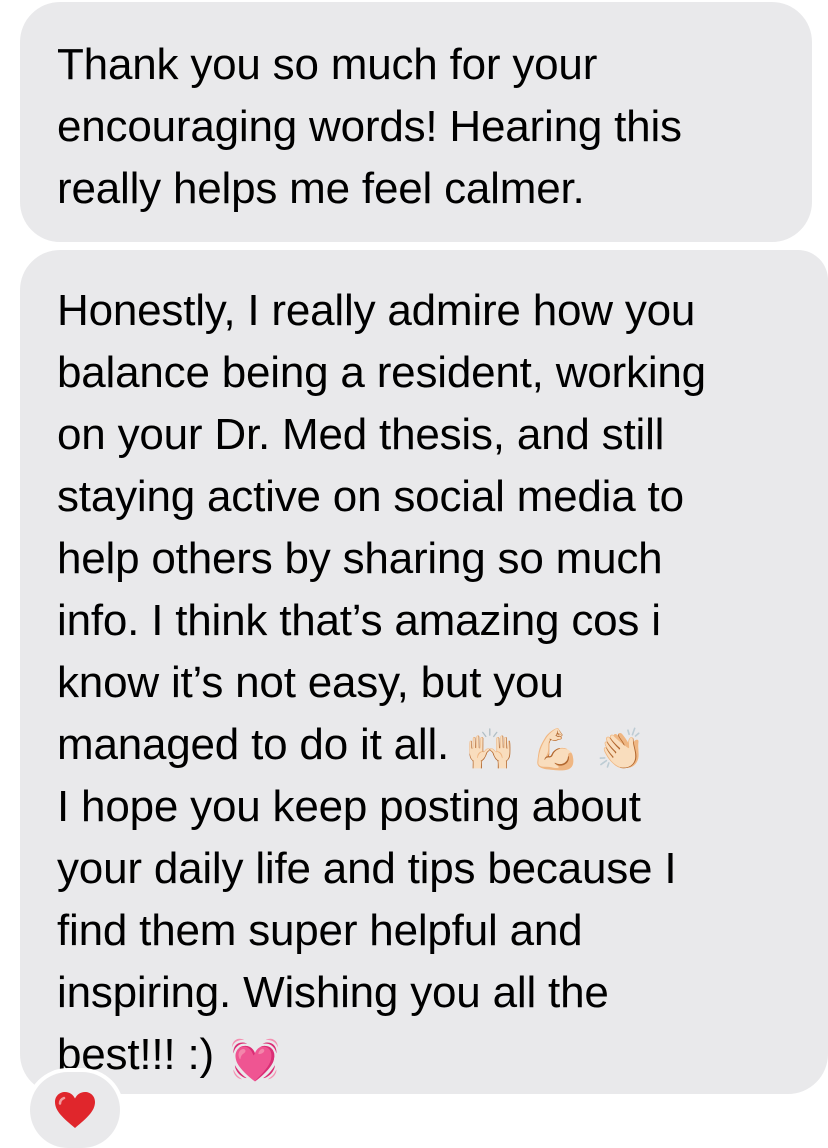 The height and width of the screenshot is (1148, 828). I want to click on message-text-line: inspiring. Wishing you all the, so click(333, 992).